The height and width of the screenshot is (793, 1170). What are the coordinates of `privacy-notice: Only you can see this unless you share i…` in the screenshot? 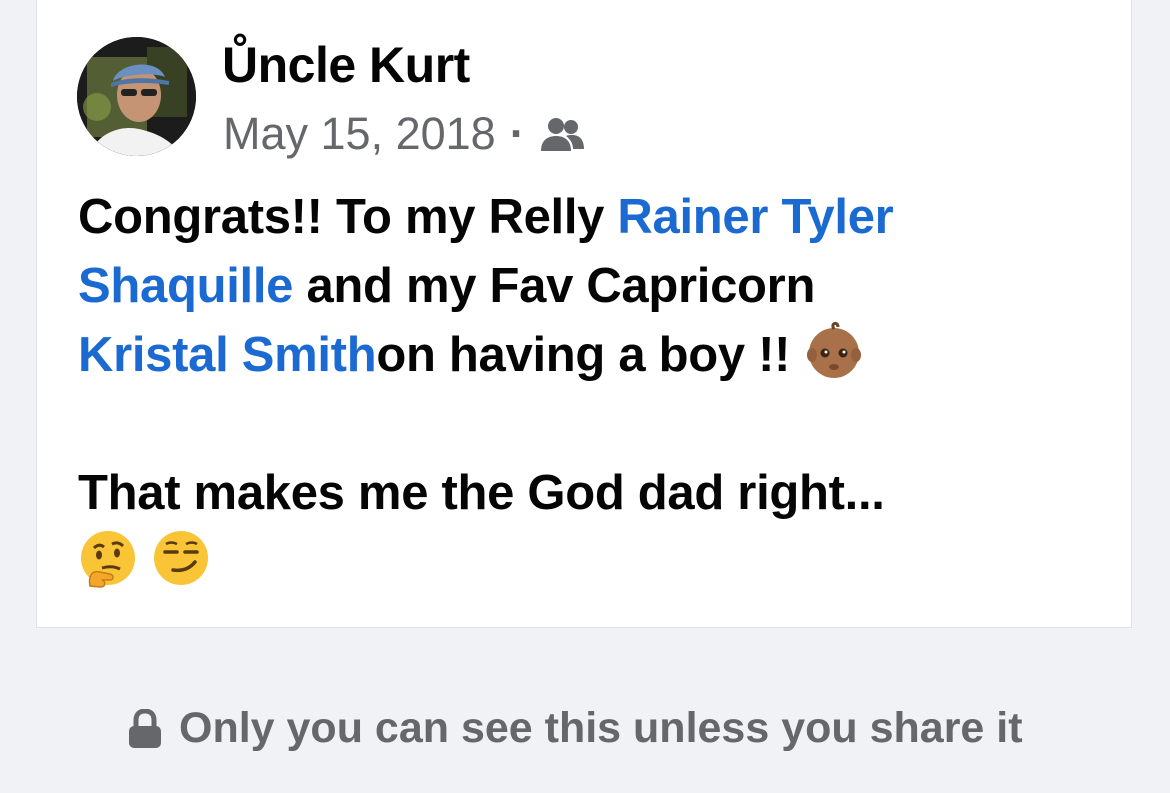 It's located at (575, 728).